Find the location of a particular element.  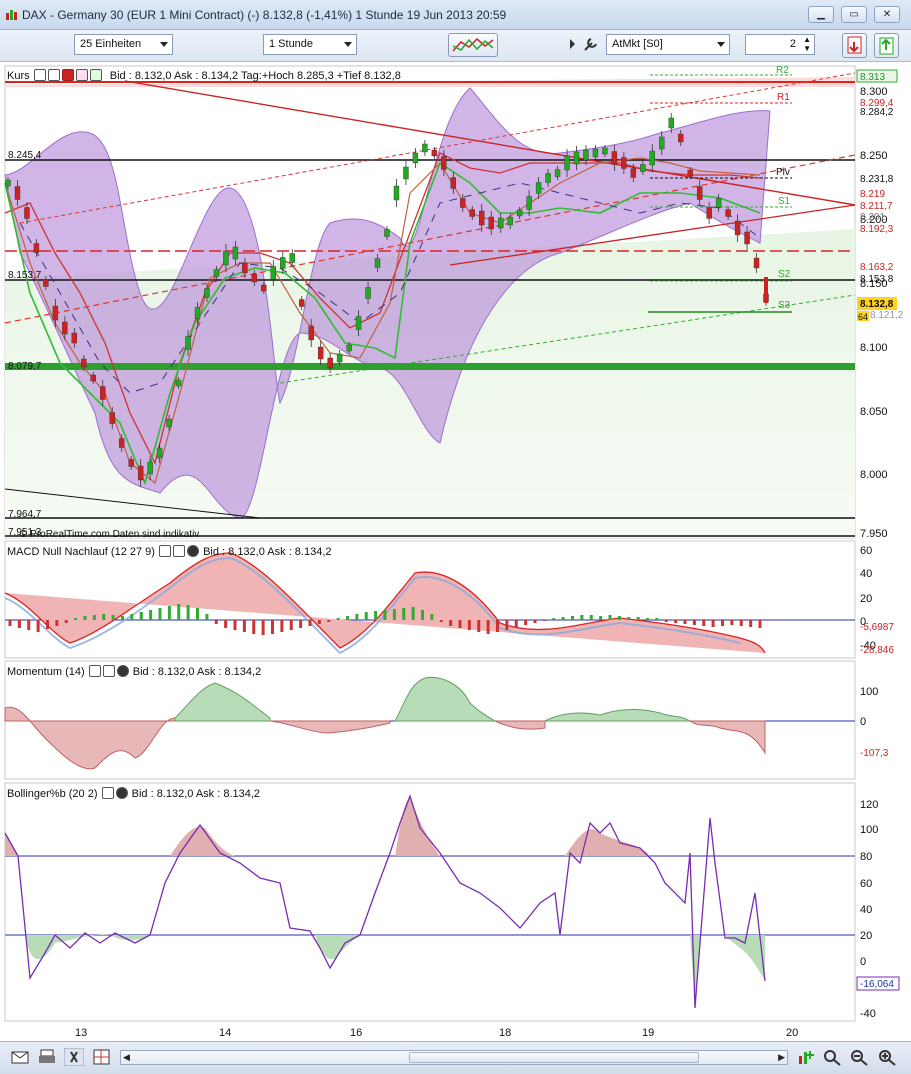

scrollbar-thumb is located at coordinates (554, 1057).